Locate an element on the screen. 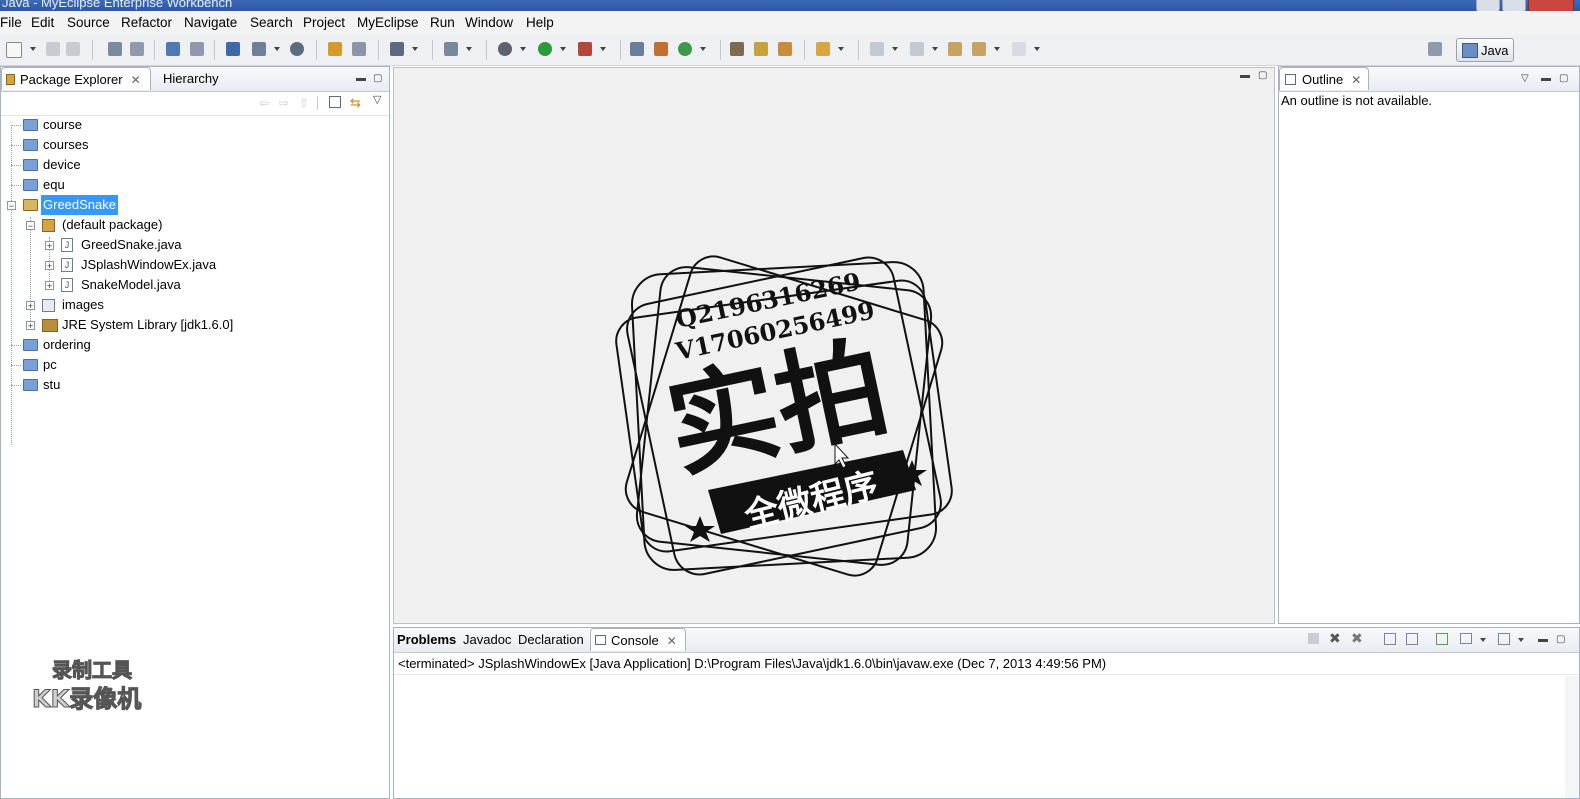 This screenshot has width=1580, height=799. java-perspective-button: Java is located at coordinates (1485, 50).